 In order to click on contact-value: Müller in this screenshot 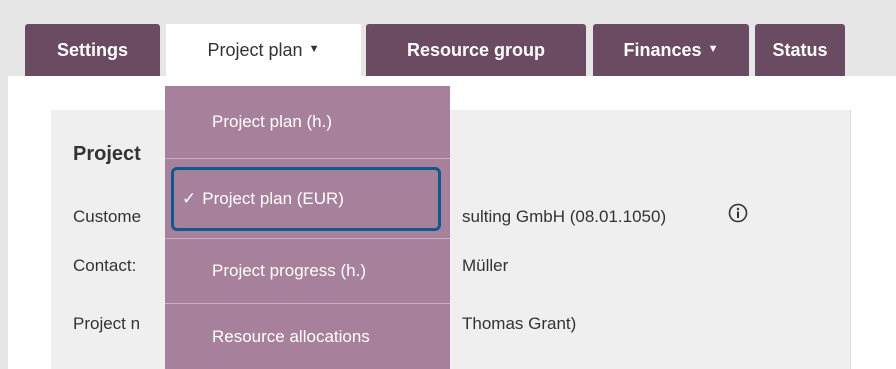, I will do `click(485, 265)`.